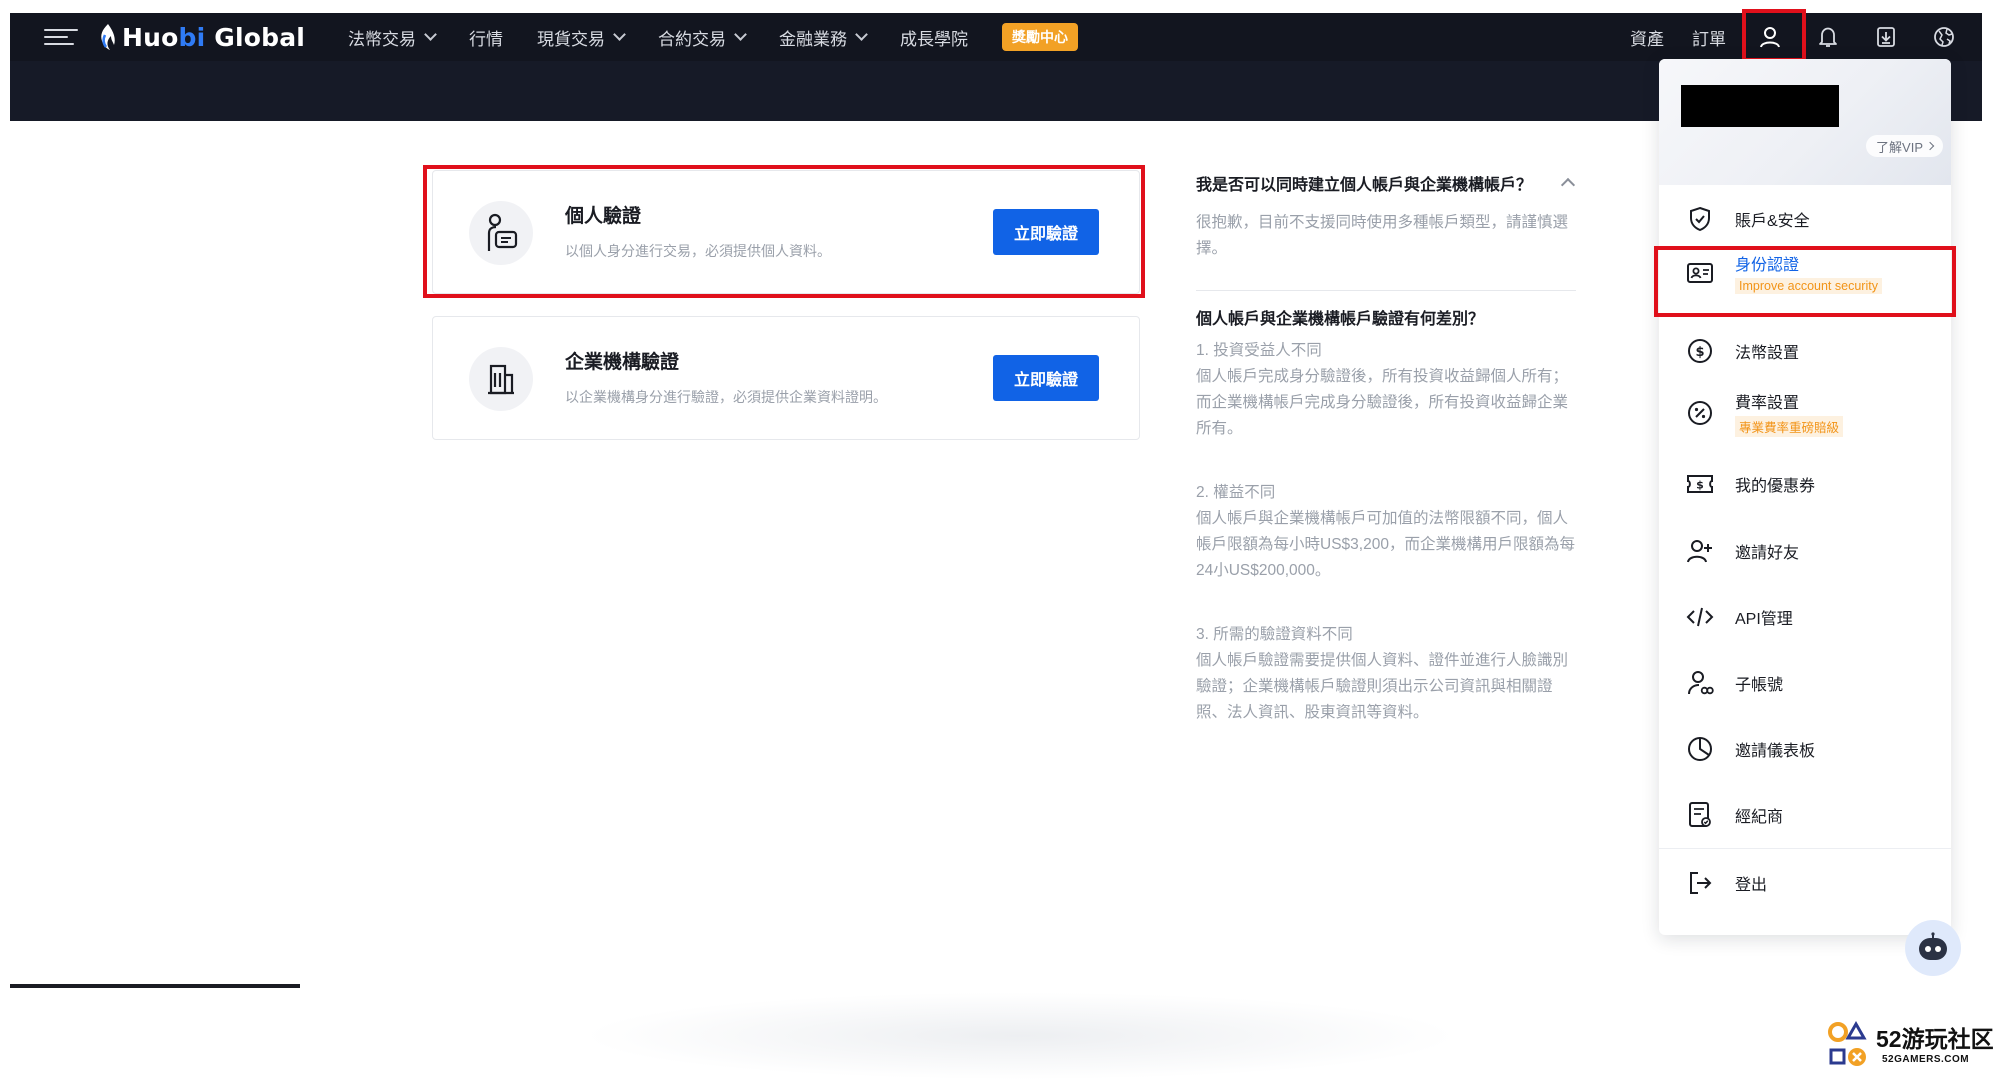 The image size is (2000, 1080). What do you see at coordinates (1805, 883) in the screenshot?
I see `menu-item-logout: 登出` at bounding box center [1805, 883].